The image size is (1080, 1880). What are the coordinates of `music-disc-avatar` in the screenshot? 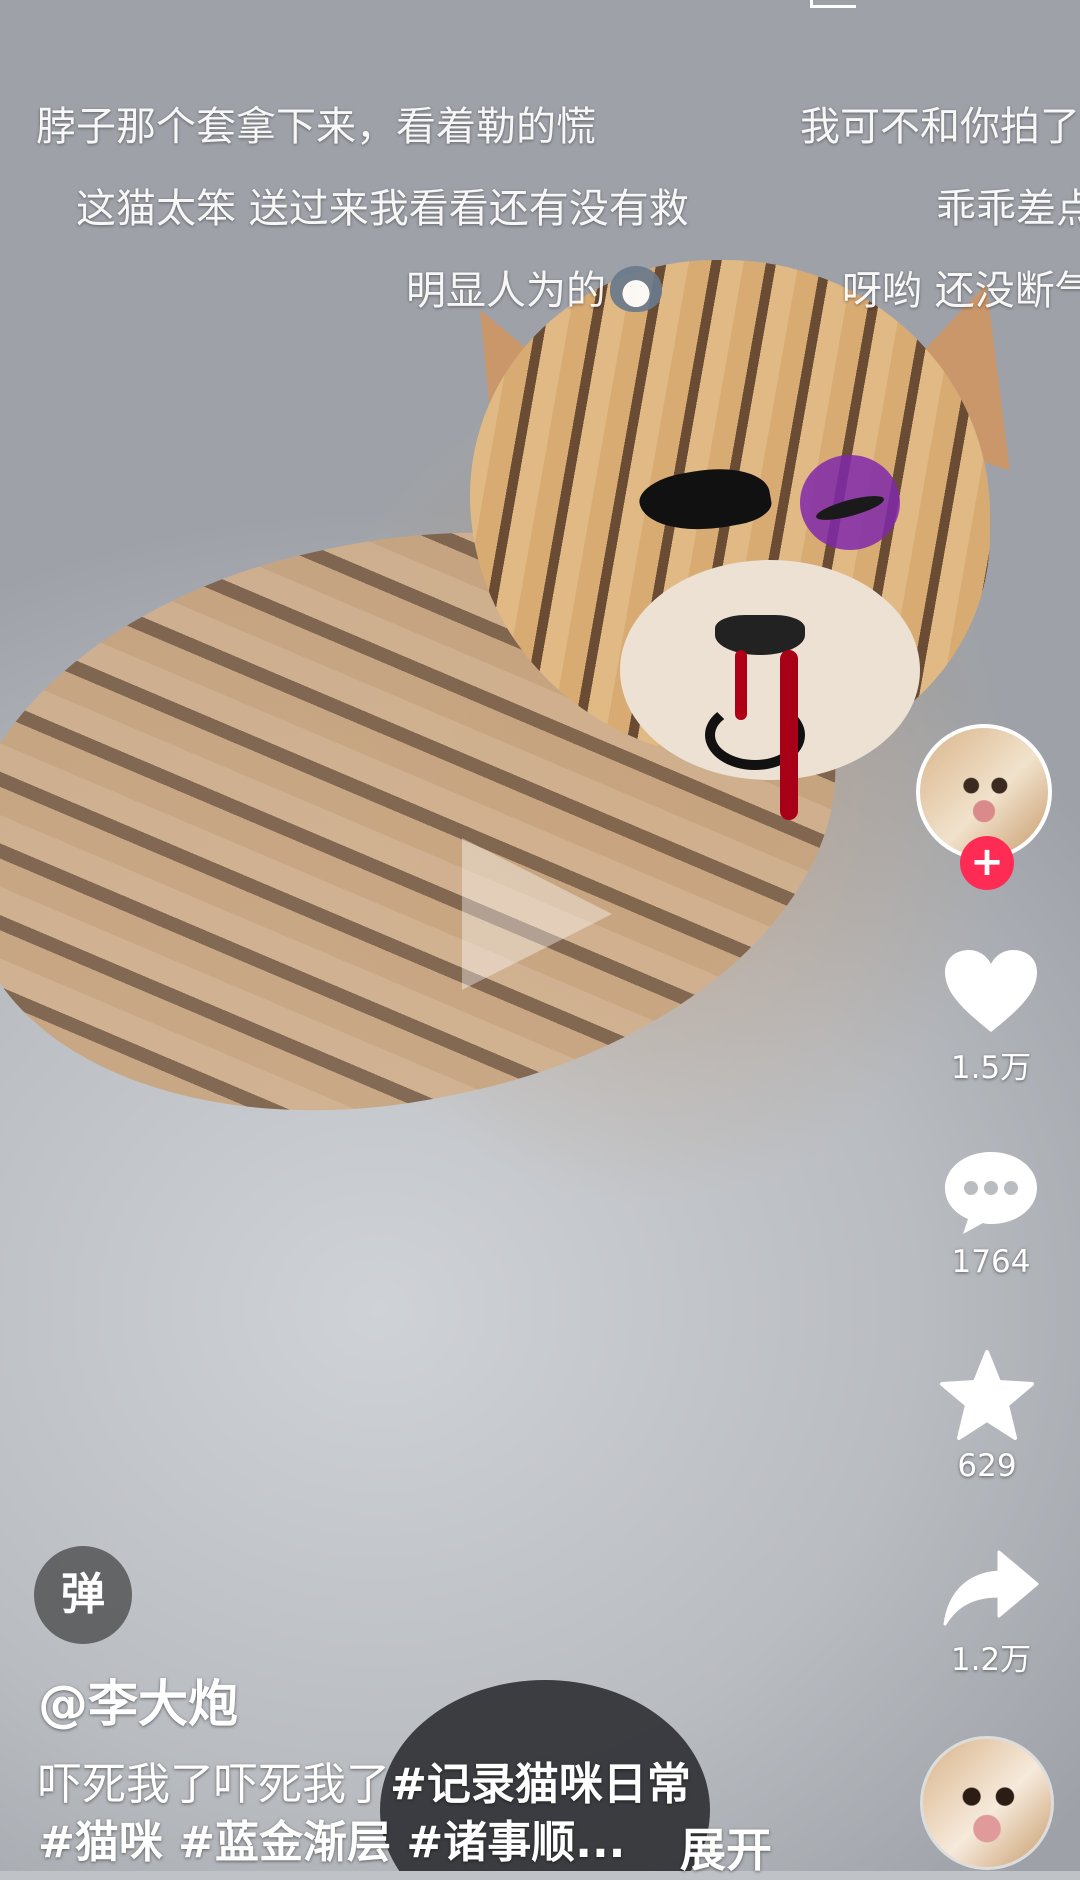 It's located at (987, 1803).